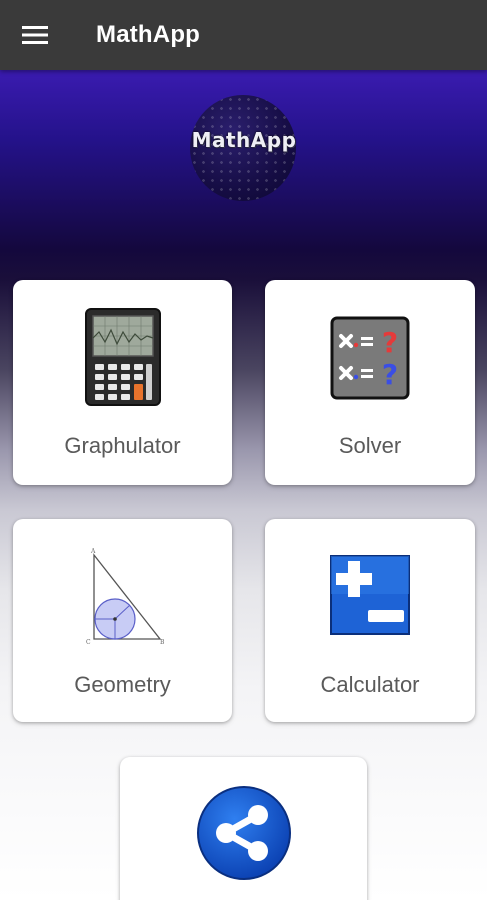 This screenshot has width=487, height=900. What do you see at coordinates (122, 684) in the screenshot?
I see `geometry-label: Geometry` at bounding box center [122, 684].